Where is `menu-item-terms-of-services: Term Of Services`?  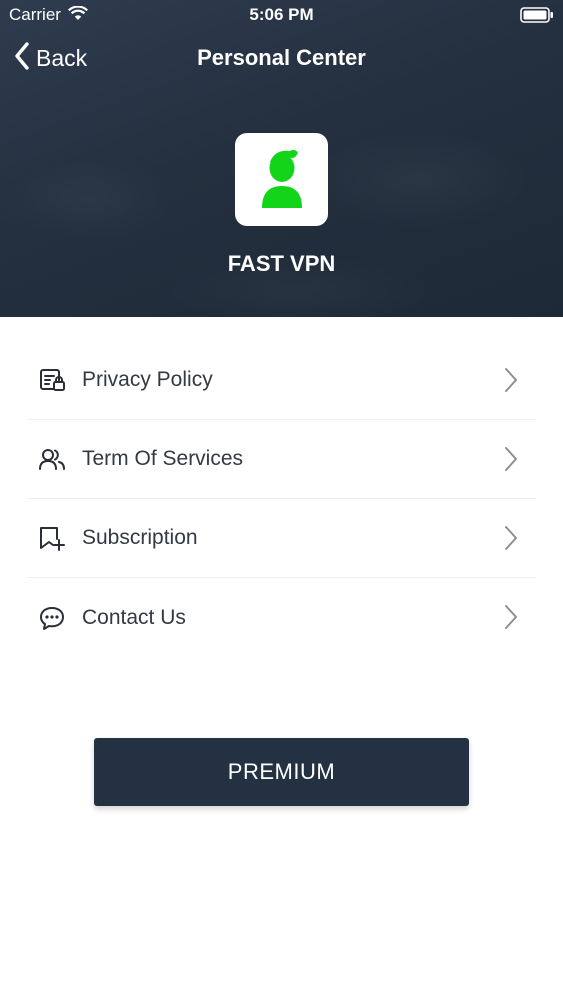 menu-item-terms-of-services: Term Of Services is located at coordinates (282, 459).